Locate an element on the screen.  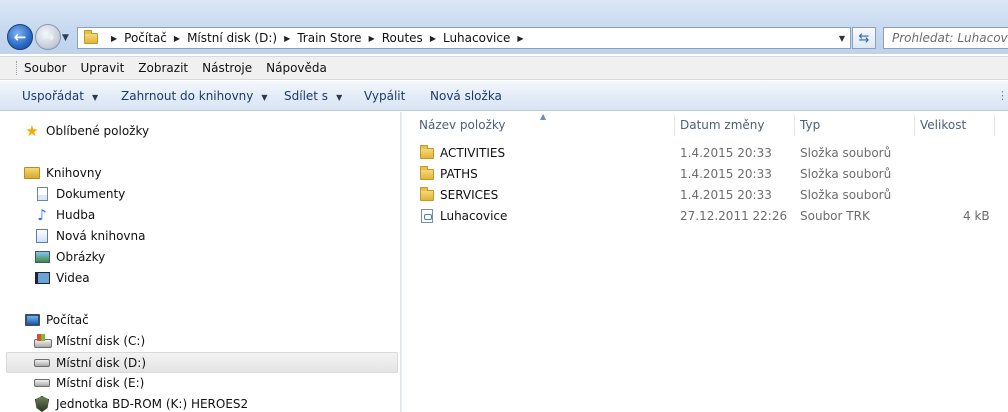
search-placeholder: Prohledat: Luhacovice is located at coordinates (950, 38).